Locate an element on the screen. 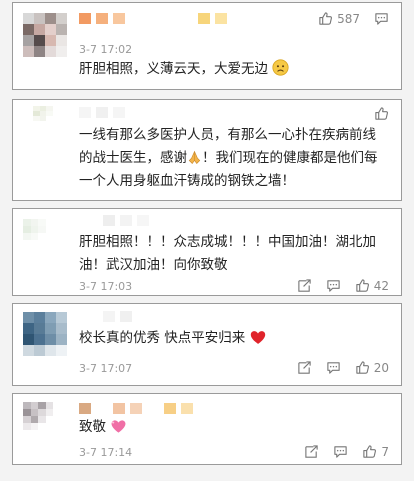 This screenshot has height=481, width=414. like-button: 7 is located at coordinates (375, 451).